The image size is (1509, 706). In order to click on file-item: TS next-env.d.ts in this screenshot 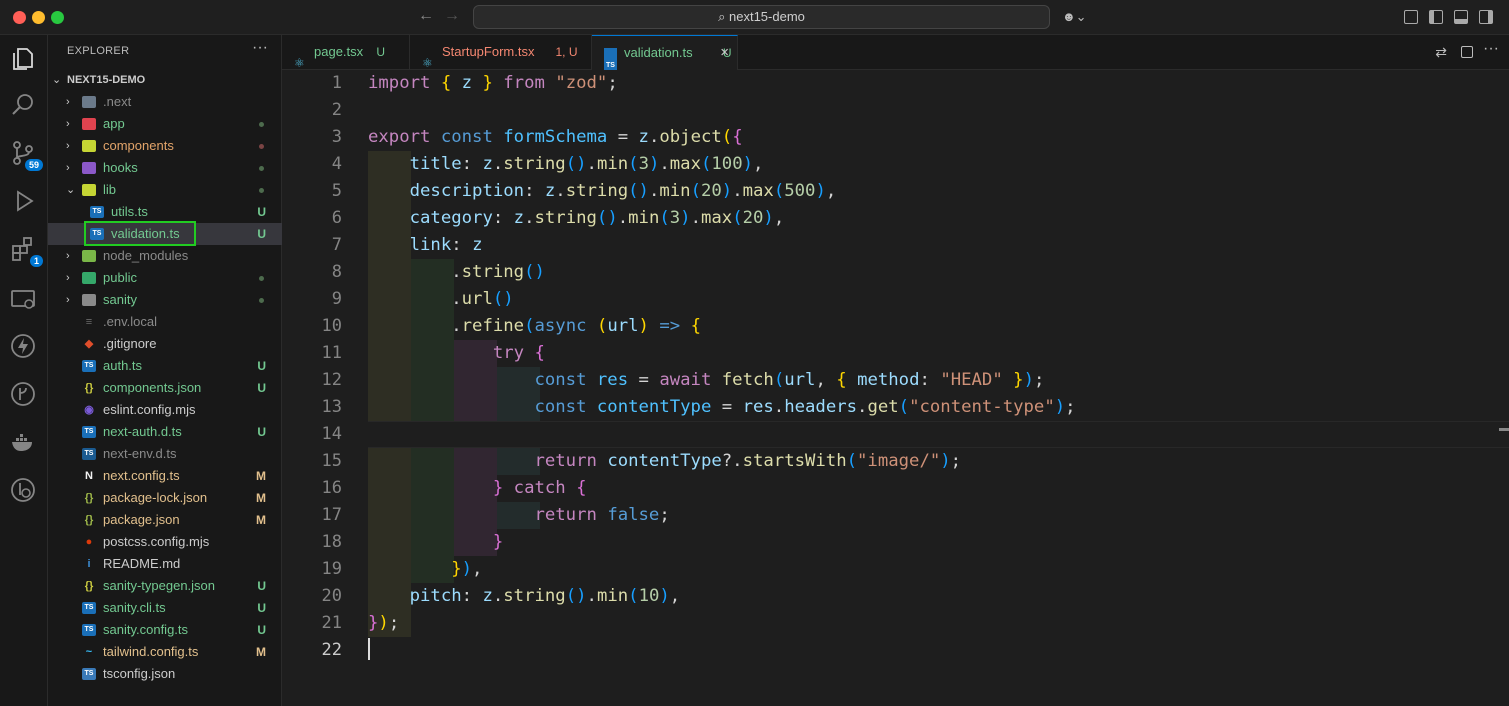, I will do `click(165, 454)`.